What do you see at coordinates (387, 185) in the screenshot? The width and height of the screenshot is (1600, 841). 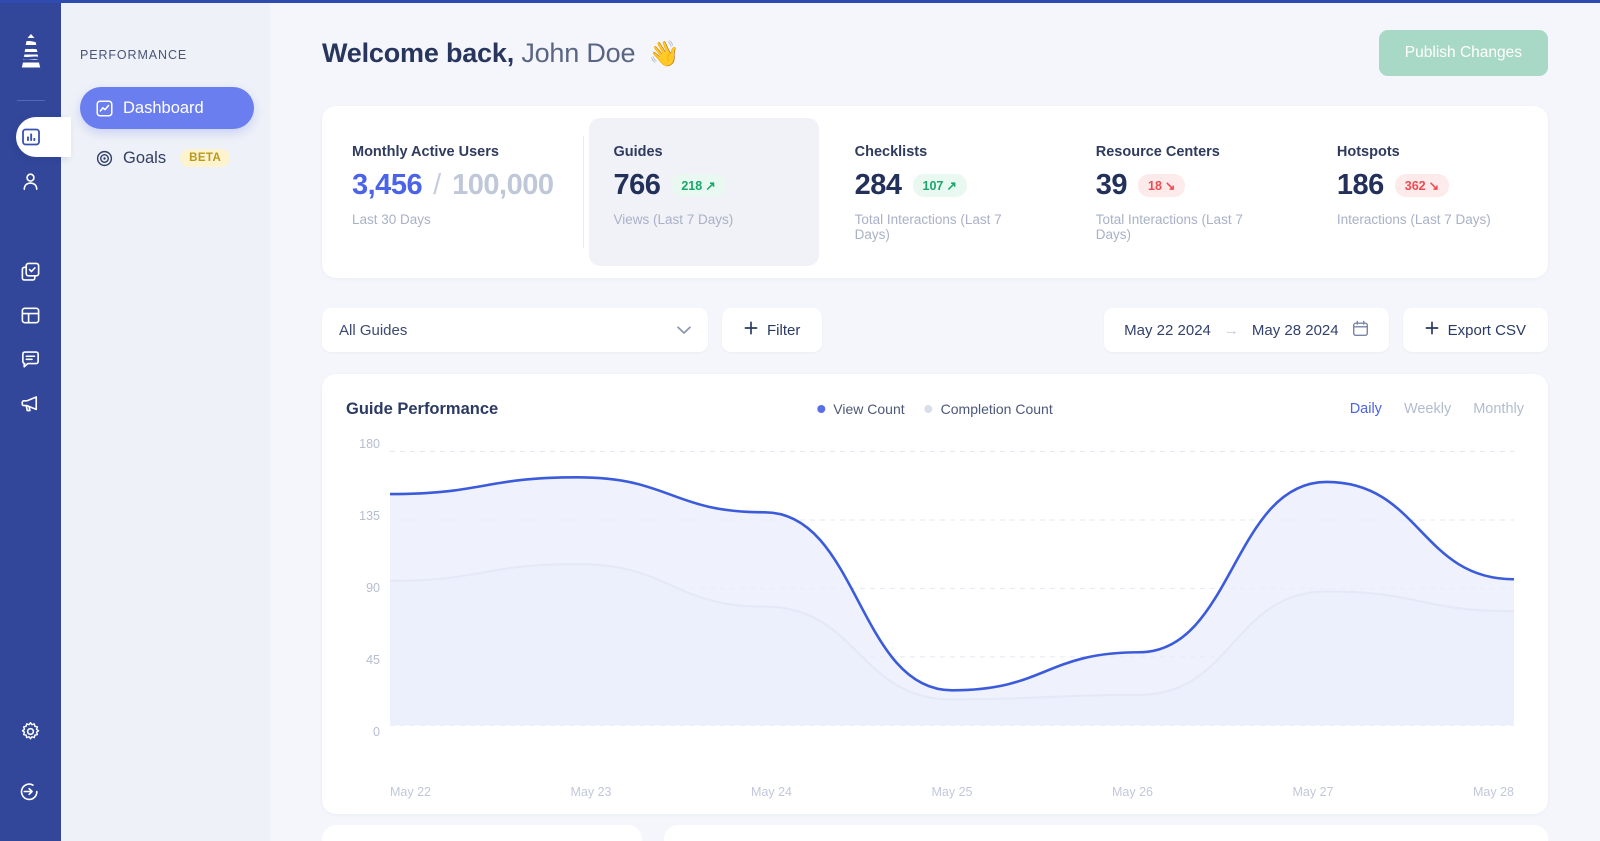 I see `stat-value: 3,456` at bounding box center [387, 185].